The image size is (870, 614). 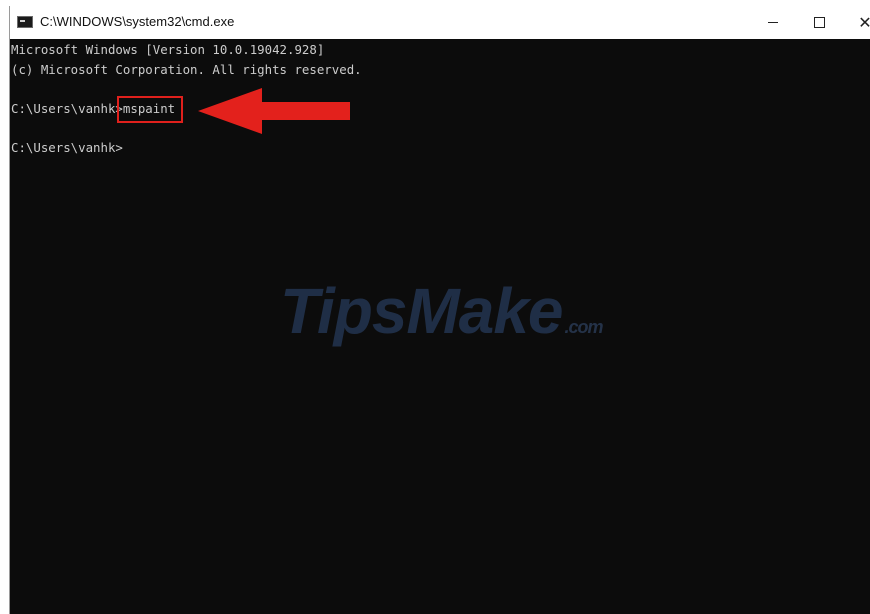 I want to click on left-arrow-icon, so click(x=274, y=111).